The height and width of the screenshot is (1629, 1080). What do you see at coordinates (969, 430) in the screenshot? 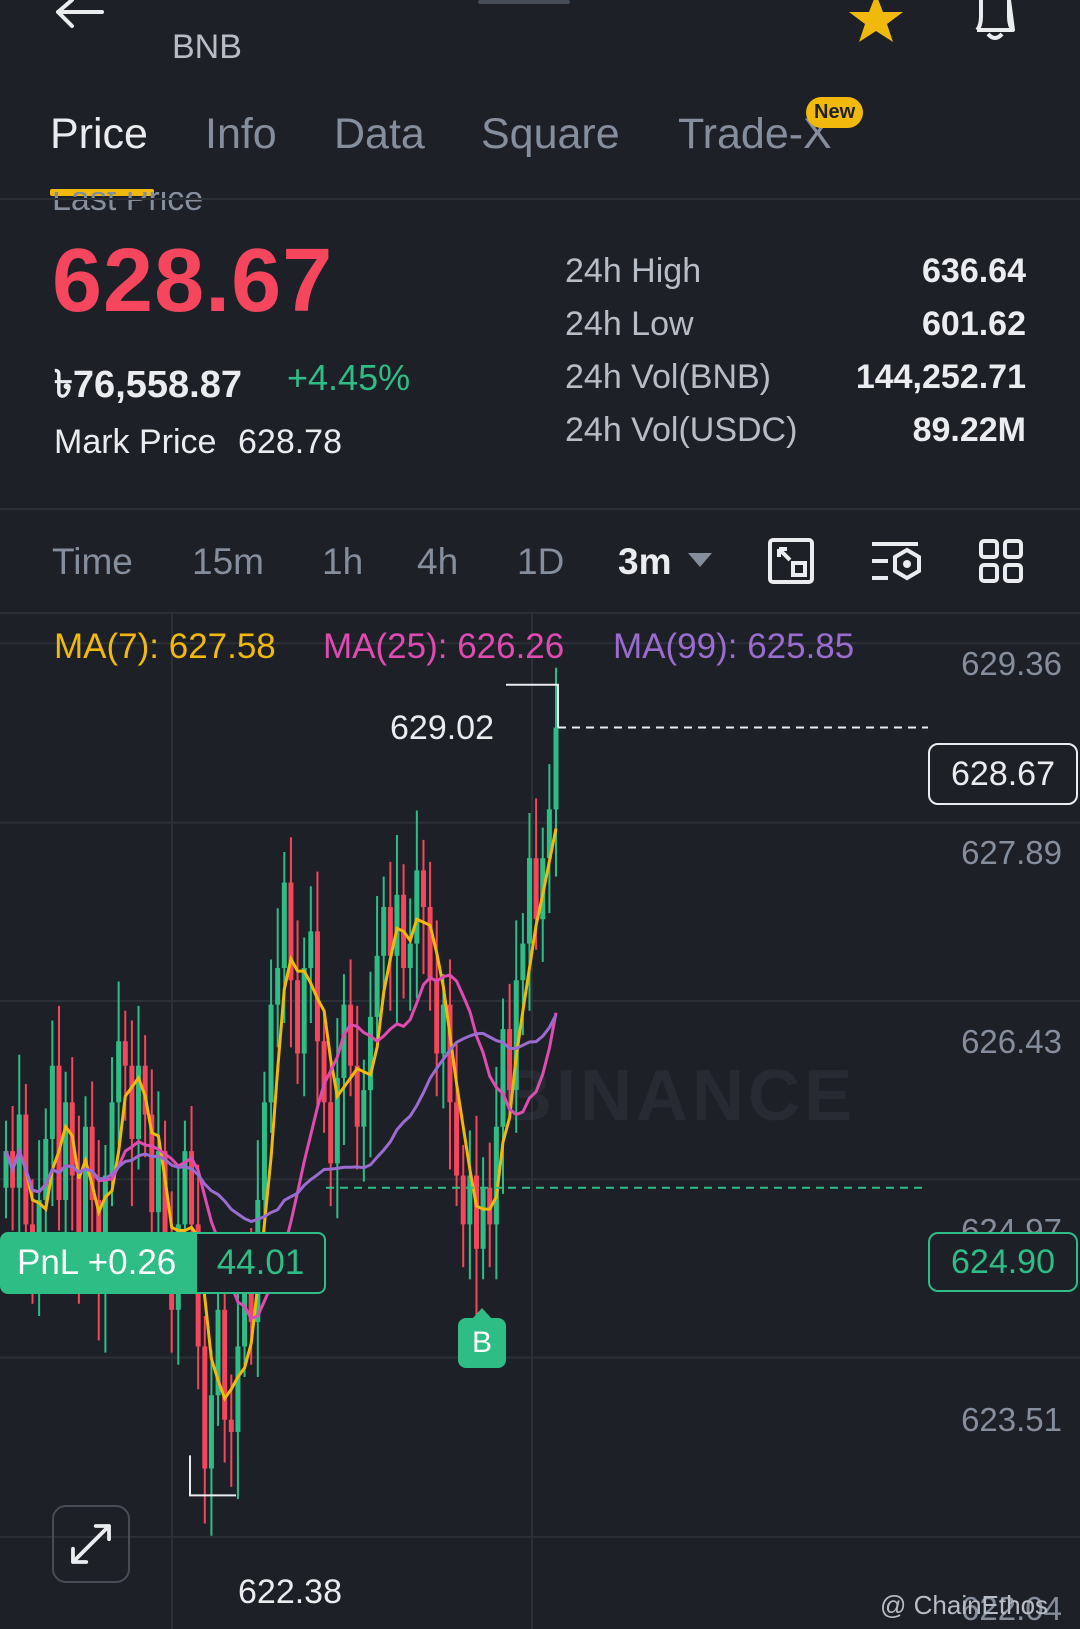
I see `stat-value-24h-vol-usdc: 89.22M` at bounding box center [969, 430].